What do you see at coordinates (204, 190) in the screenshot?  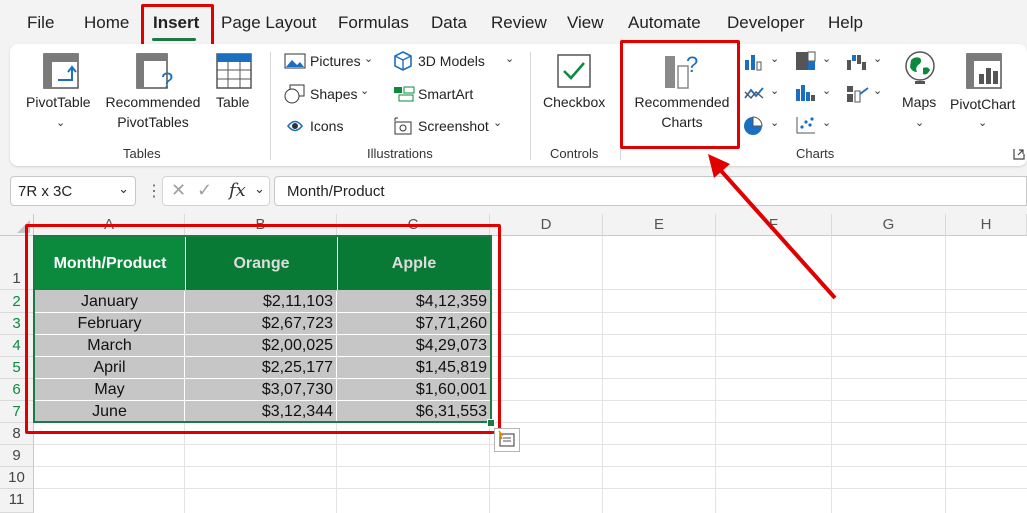 I see `enter-icon: ✓` at bounding box center [204, 190].